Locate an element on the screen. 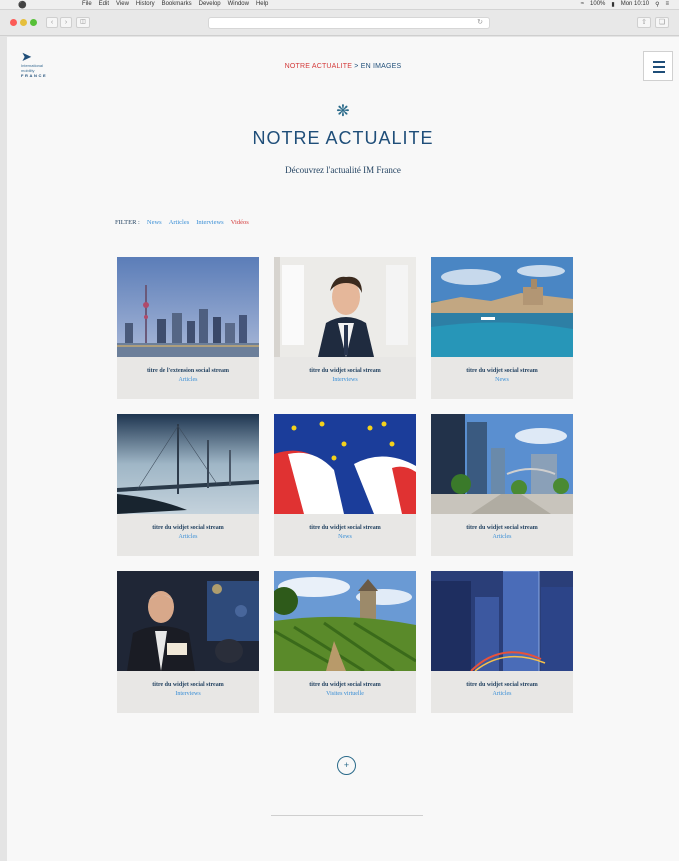  menu-file: File is located at coordinates (87, 4).